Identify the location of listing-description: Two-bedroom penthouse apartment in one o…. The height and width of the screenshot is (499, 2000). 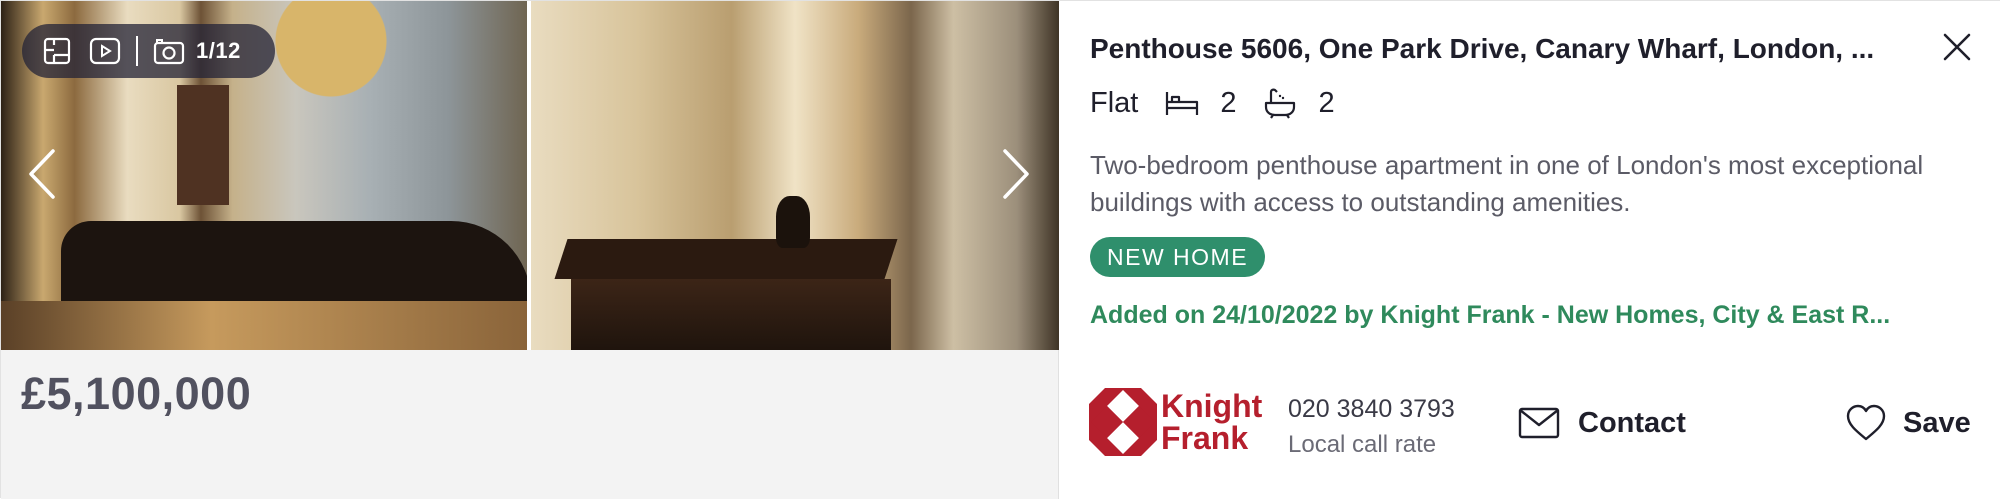
(1507, 183).